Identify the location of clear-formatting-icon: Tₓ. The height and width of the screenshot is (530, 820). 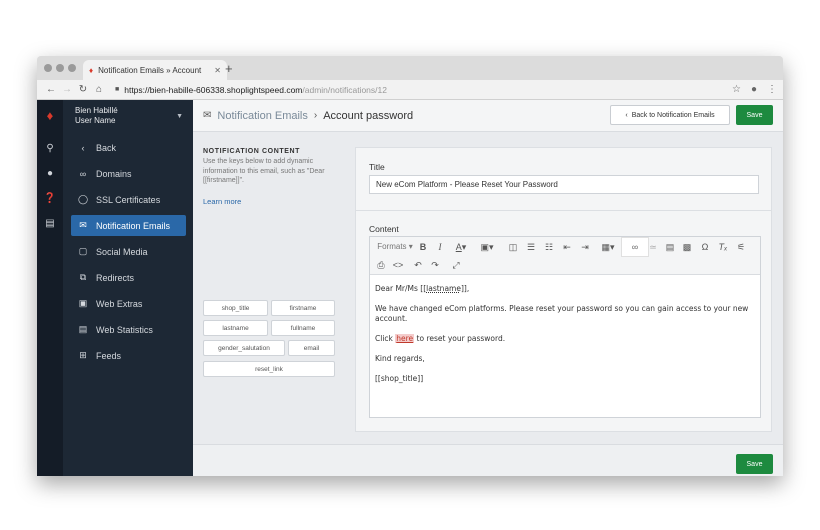
(723, 247).